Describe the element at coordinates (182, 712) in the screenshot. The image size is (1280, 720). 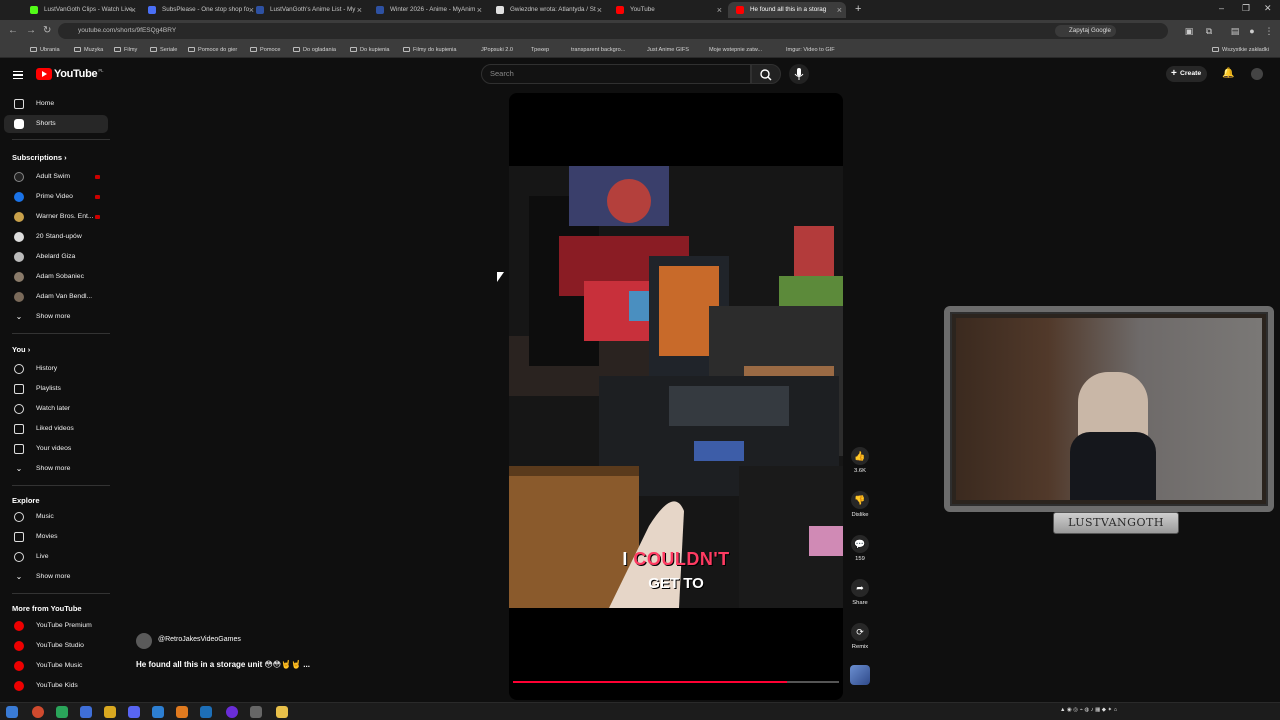
I see `vlc-icon` at that location.